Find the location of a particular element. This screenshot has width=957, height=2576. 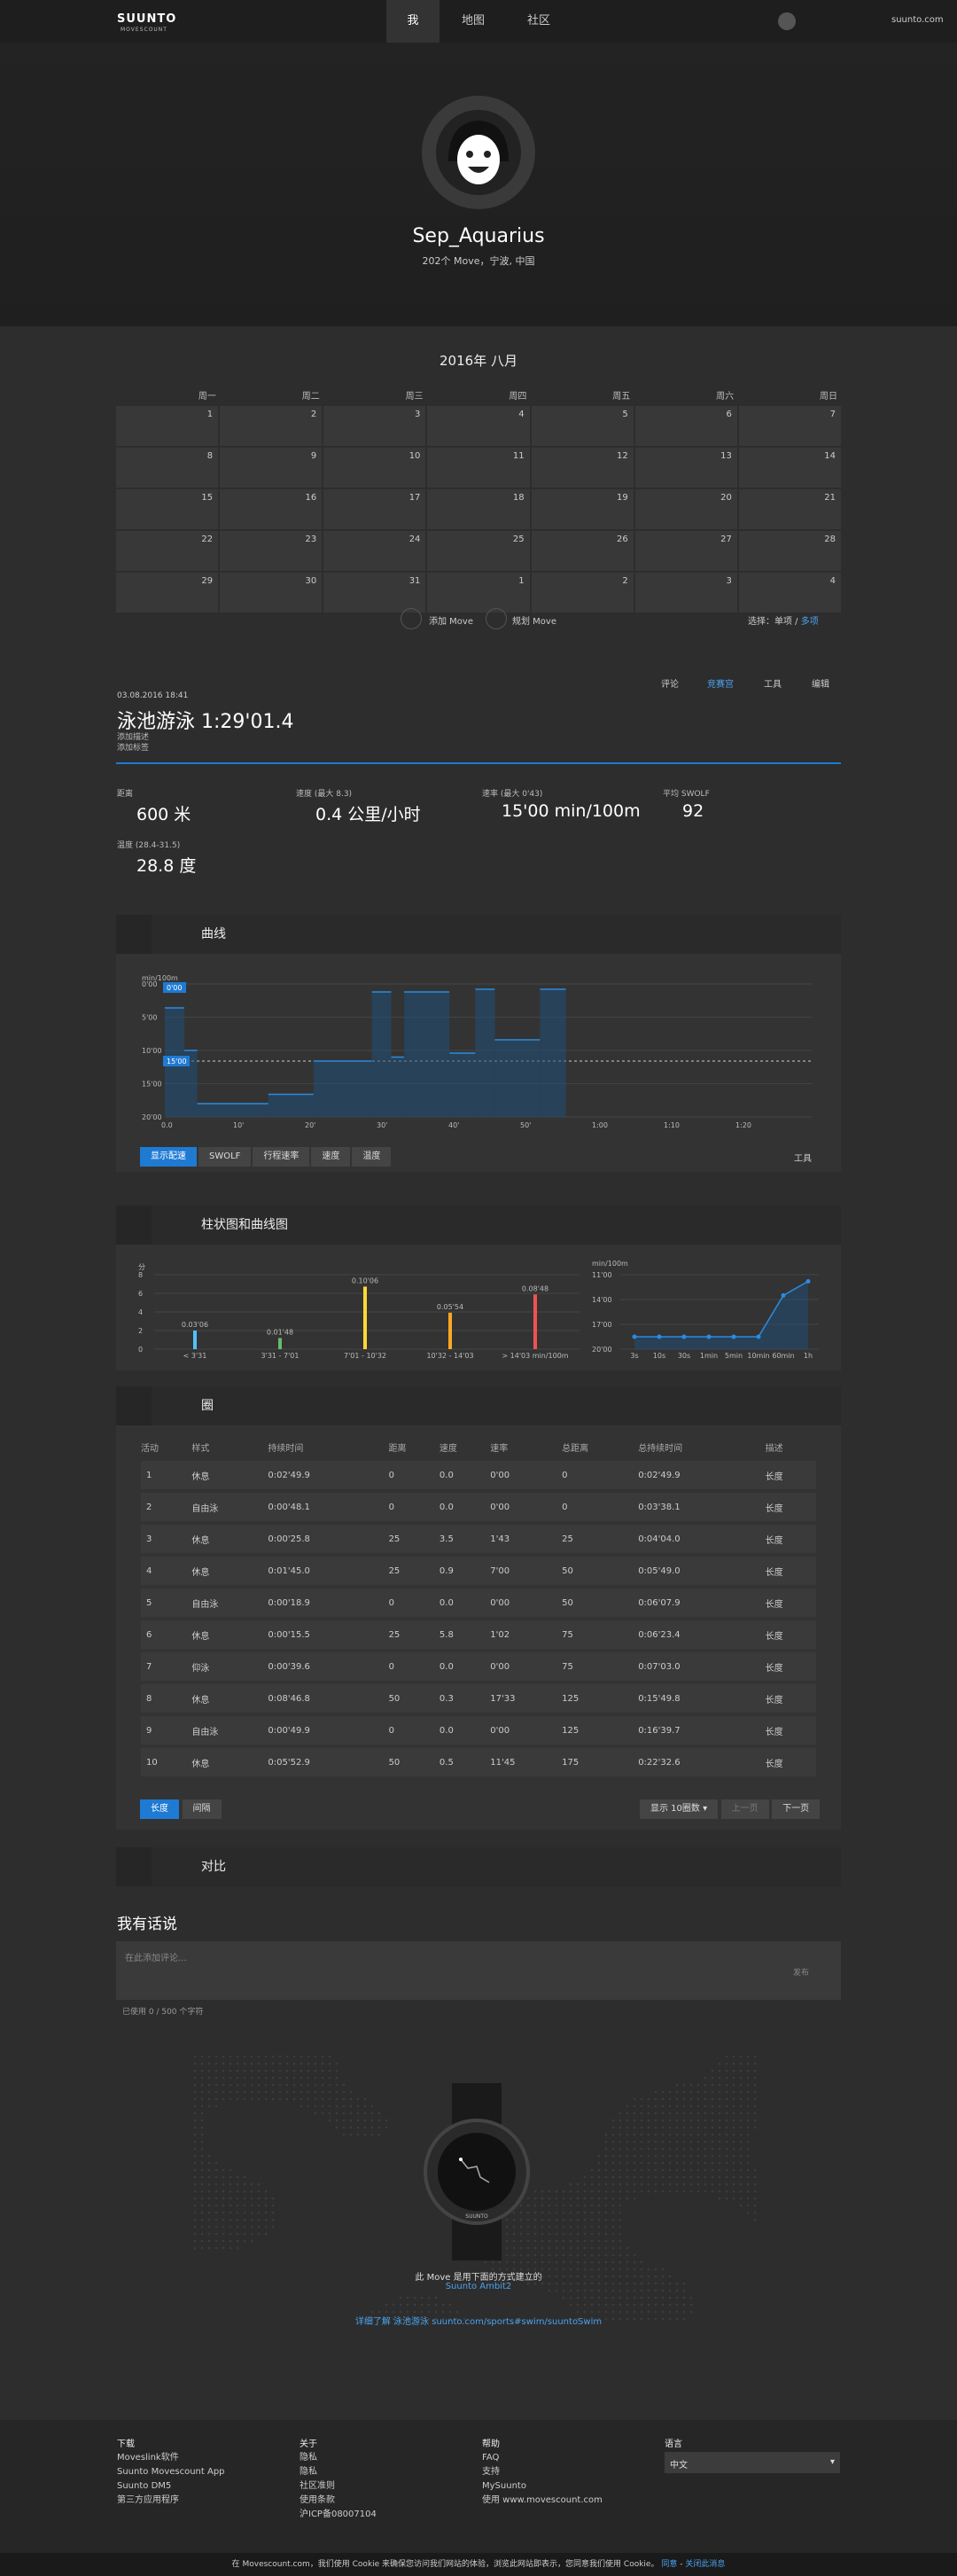

calendar-day: 20 is located at coordinates (685, 509).